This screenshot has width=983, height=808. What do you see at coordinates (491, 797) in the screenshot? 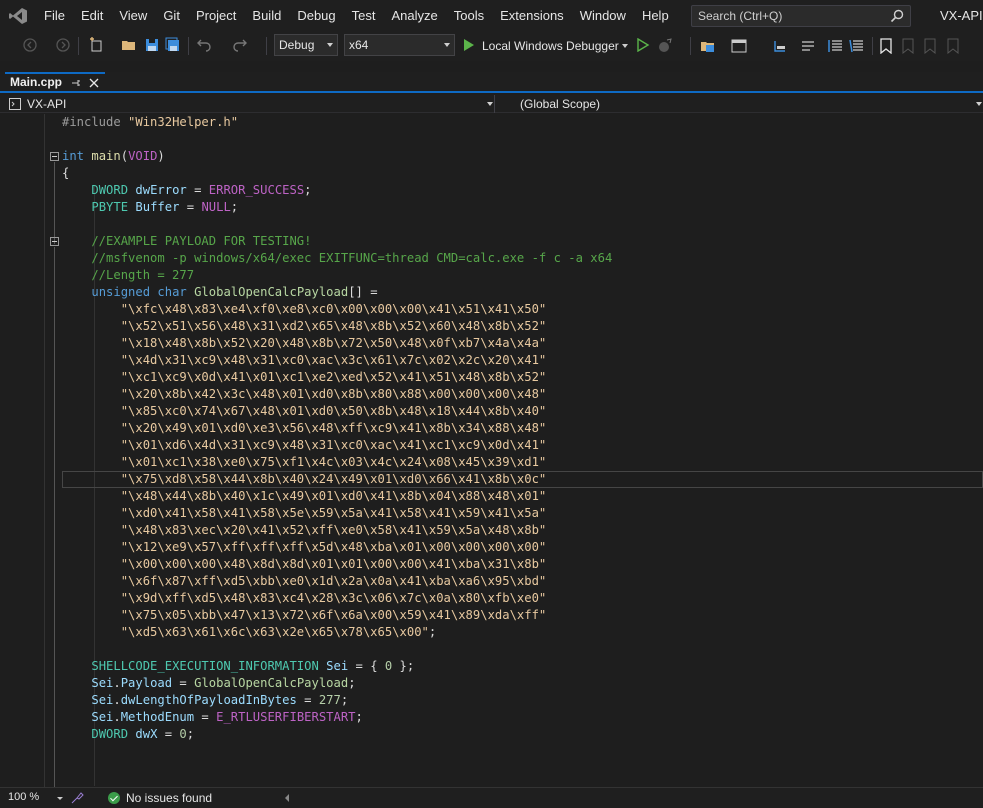
I see `editor-status-bar: 100 % No issues found` at bounding box center [491, 797].